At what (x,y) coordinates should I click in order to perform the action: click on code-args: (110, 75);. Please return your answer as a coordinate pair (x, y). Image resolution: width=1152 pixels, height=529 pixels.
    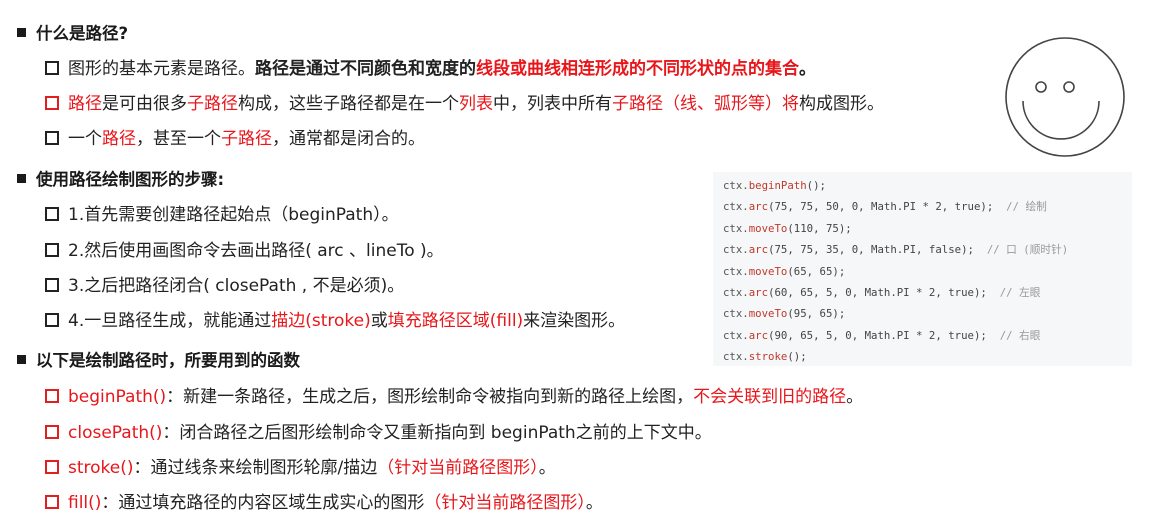
    Looking at the image, I should click on (819, 228).